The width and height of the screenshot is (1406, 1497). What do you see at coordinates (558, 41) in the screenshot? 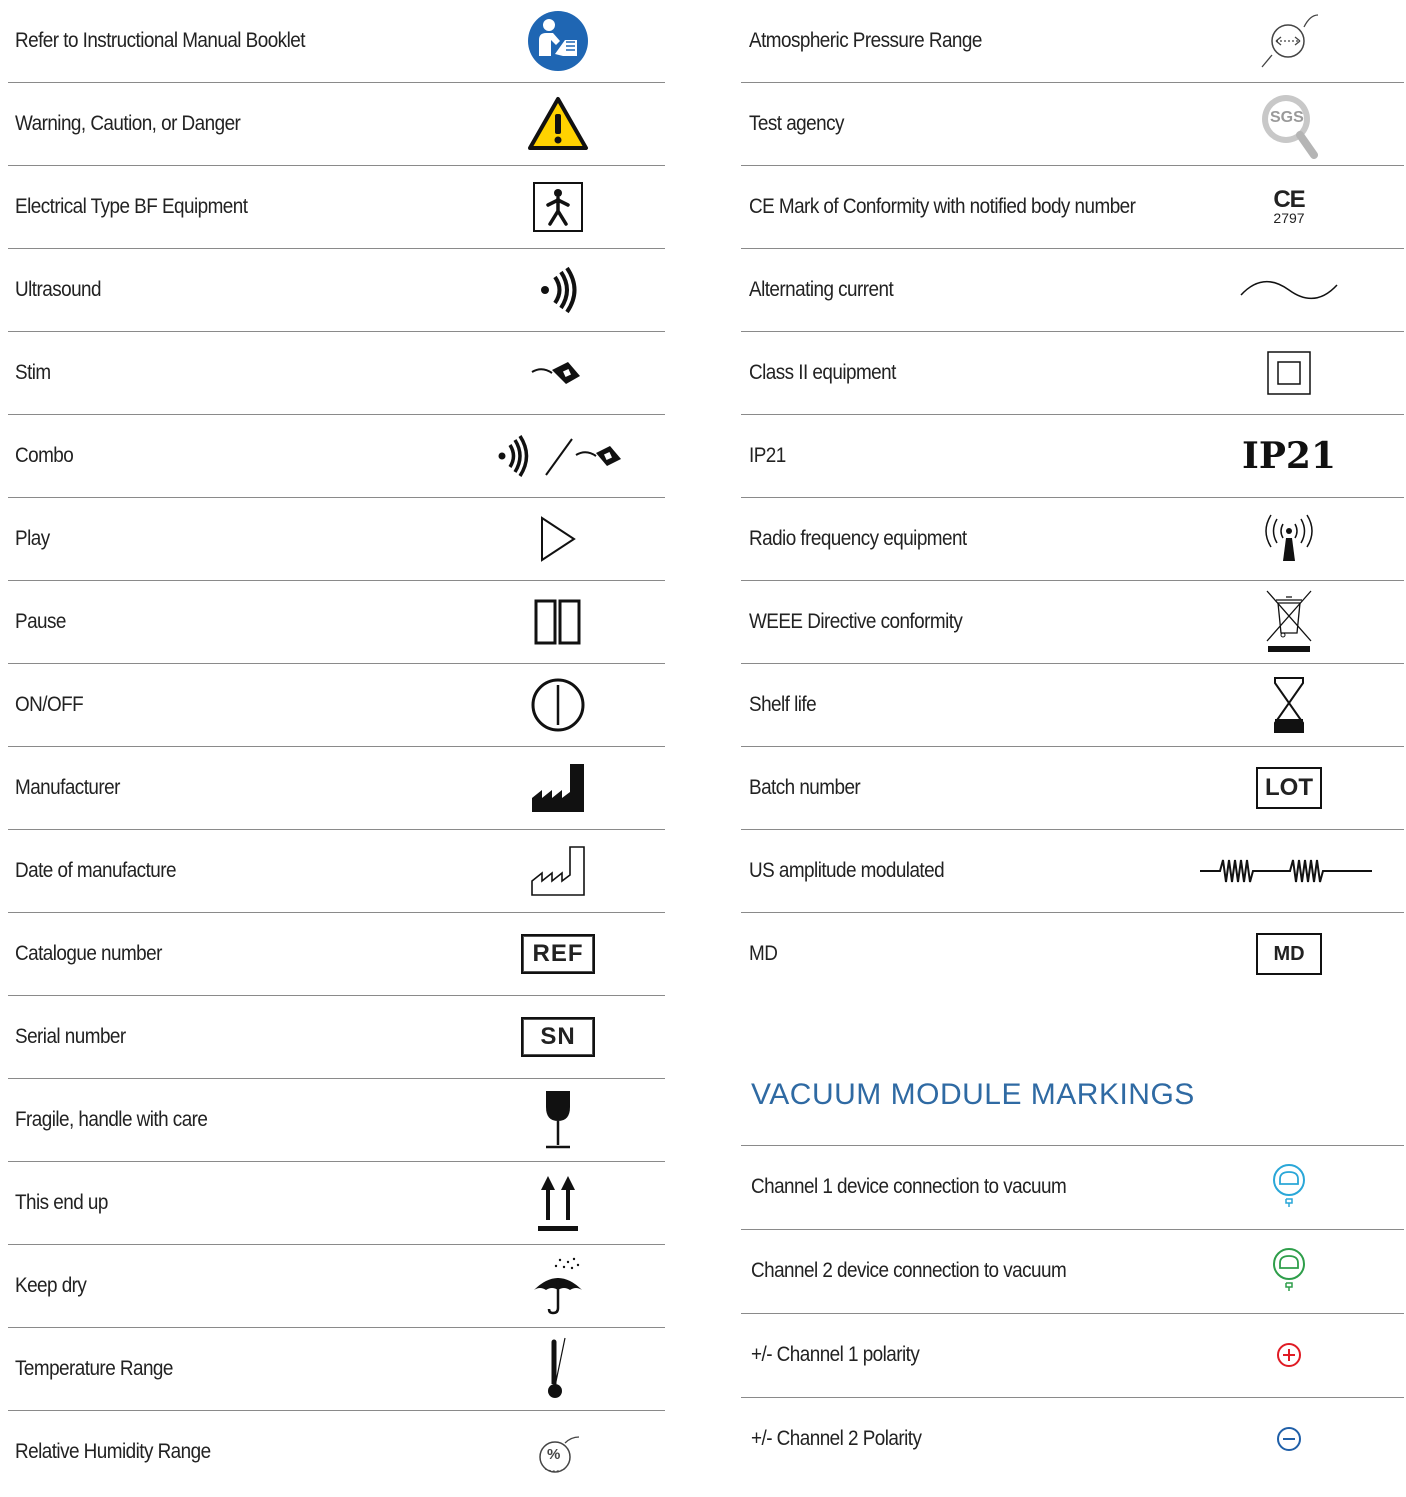
I see `manual-booklet-icon` at bounding box center [558, 41].